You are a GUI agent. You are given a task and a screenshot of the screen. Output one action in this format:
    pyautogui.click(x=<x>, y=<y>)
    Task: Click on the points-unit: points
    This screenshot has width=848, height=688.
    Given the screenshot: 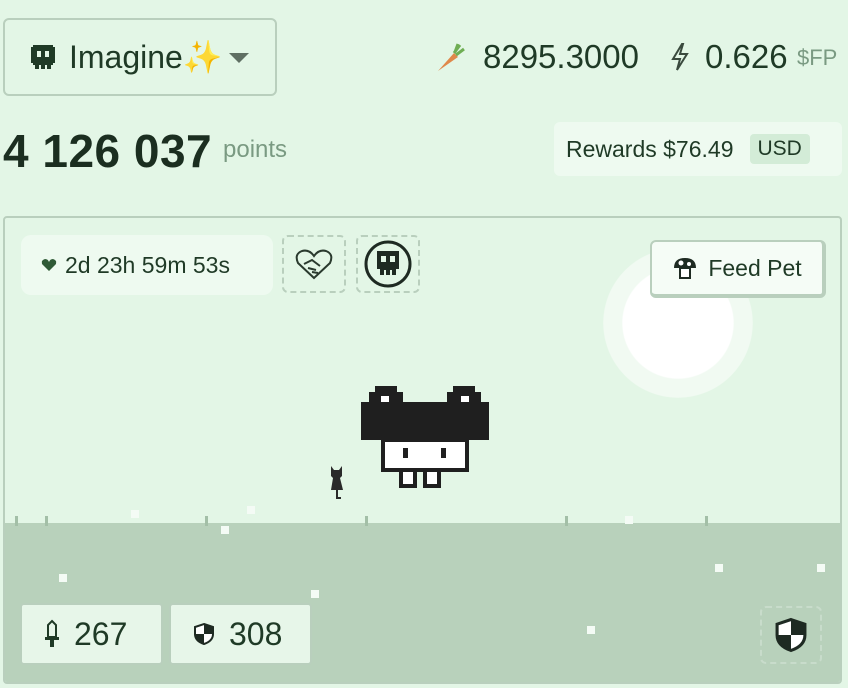 What is the action you would take?
    pyautogui.click(x=255, y=149)
    